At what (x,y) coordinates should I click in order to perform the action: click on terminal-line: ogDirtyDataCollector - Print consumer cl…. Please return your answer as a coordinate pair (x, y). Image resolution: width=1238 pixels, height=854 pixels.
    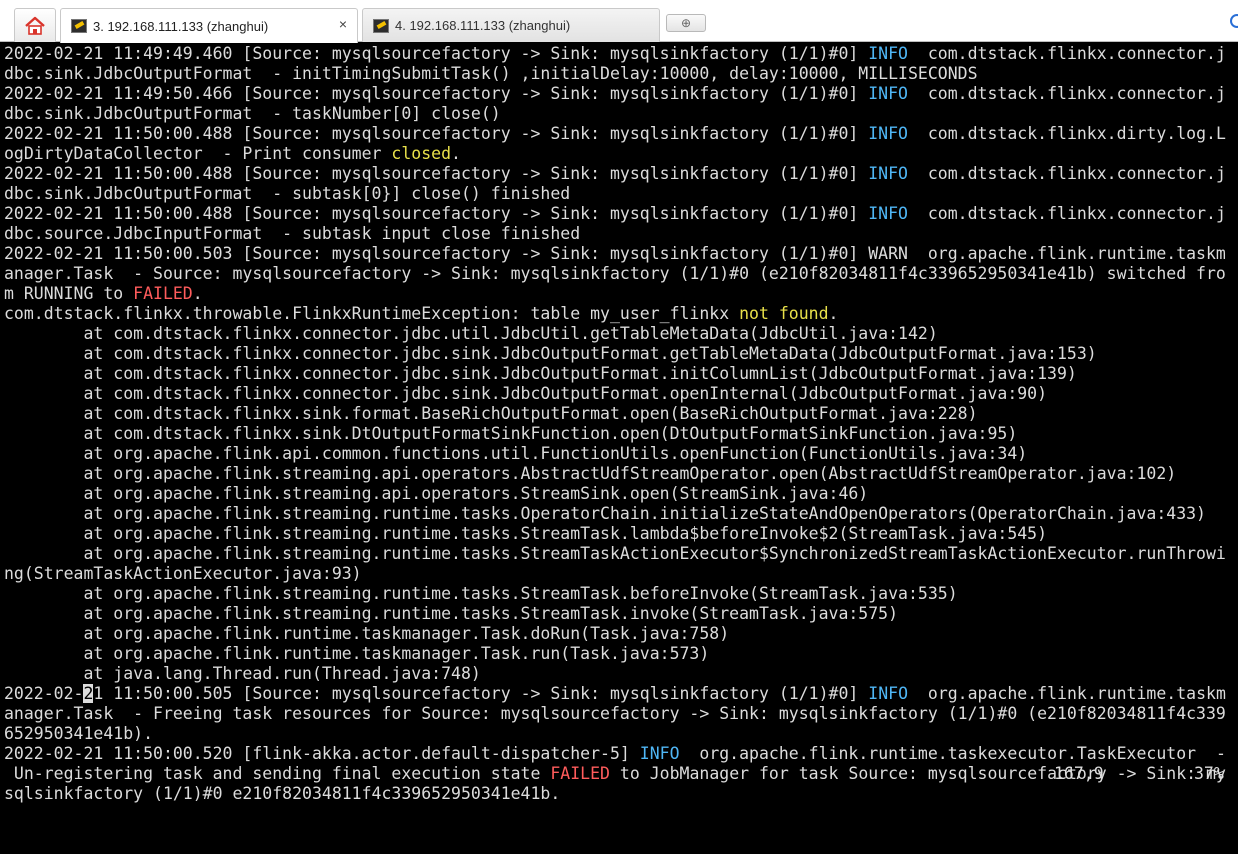
    Looking at the image, I should click on (621, 154).